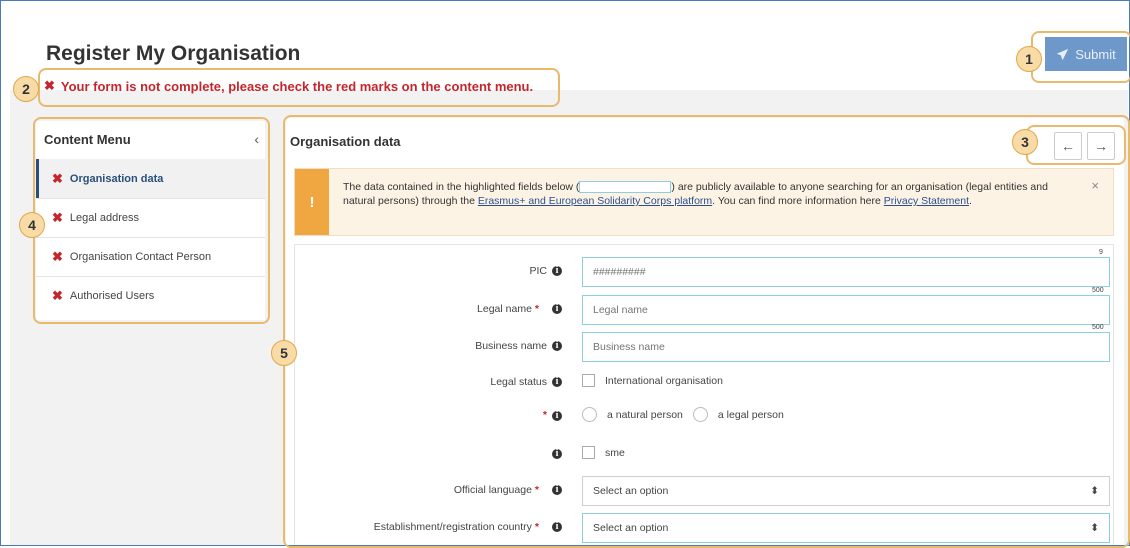 Image resolution: width=1130 pixels, height=548 pixels. What do you see at coordinates (1076, 145) in the screenshot?
I see `callout-box-nav` at bounding box center [1076, 145].